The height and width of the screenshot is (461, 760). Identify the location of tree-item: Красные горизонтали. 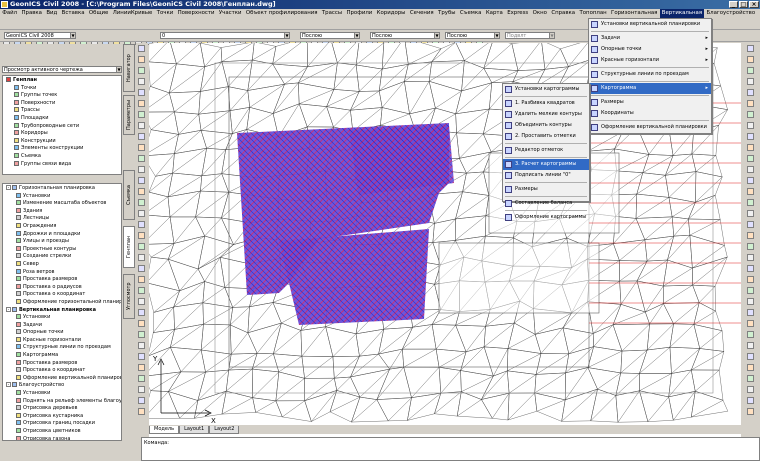
(62, 340).